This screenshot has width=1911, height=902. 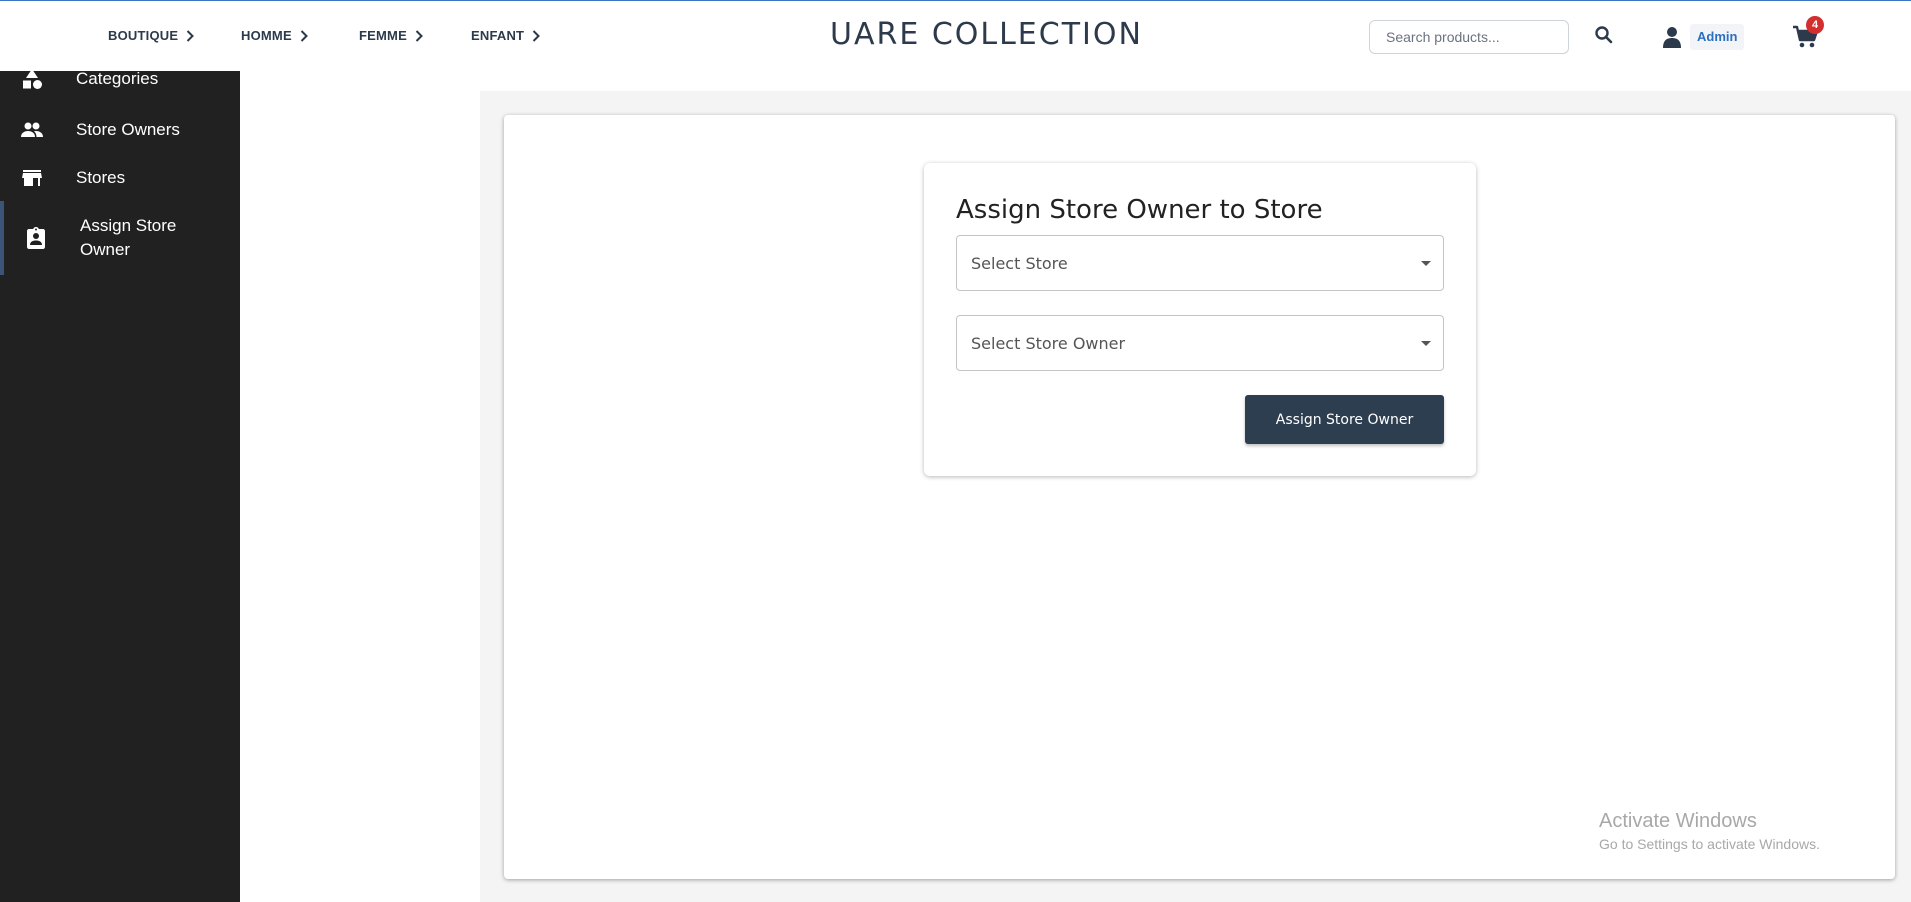 I want to click on people-icon, so click(x=32, y=129).